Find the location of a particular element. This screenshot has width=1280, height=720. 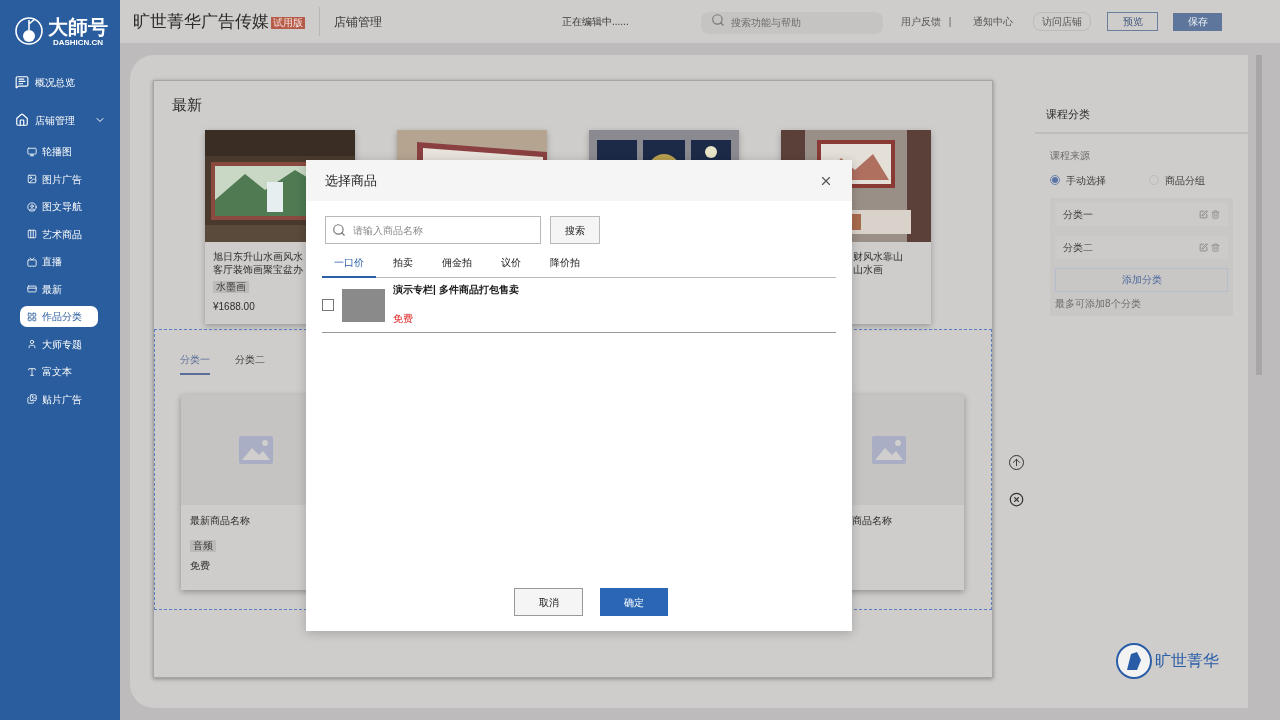

search-field: 请输入商品名称 is located at coordinates (433, 230).